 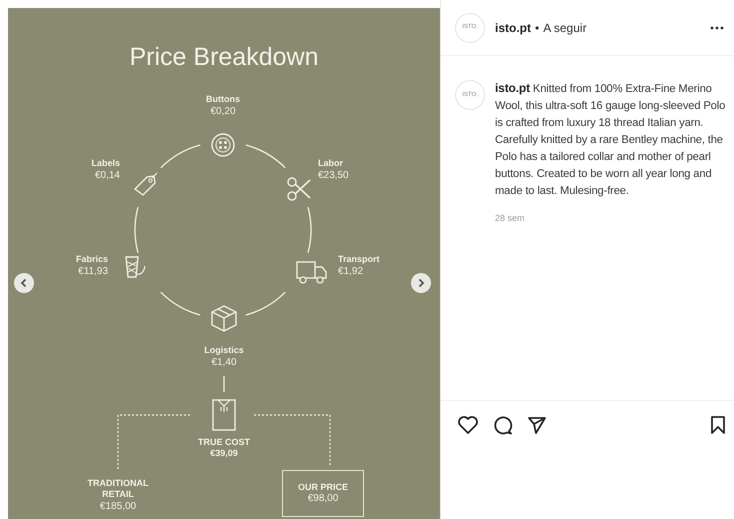 I want to click on heart-icon, so click(x=468, y=425).